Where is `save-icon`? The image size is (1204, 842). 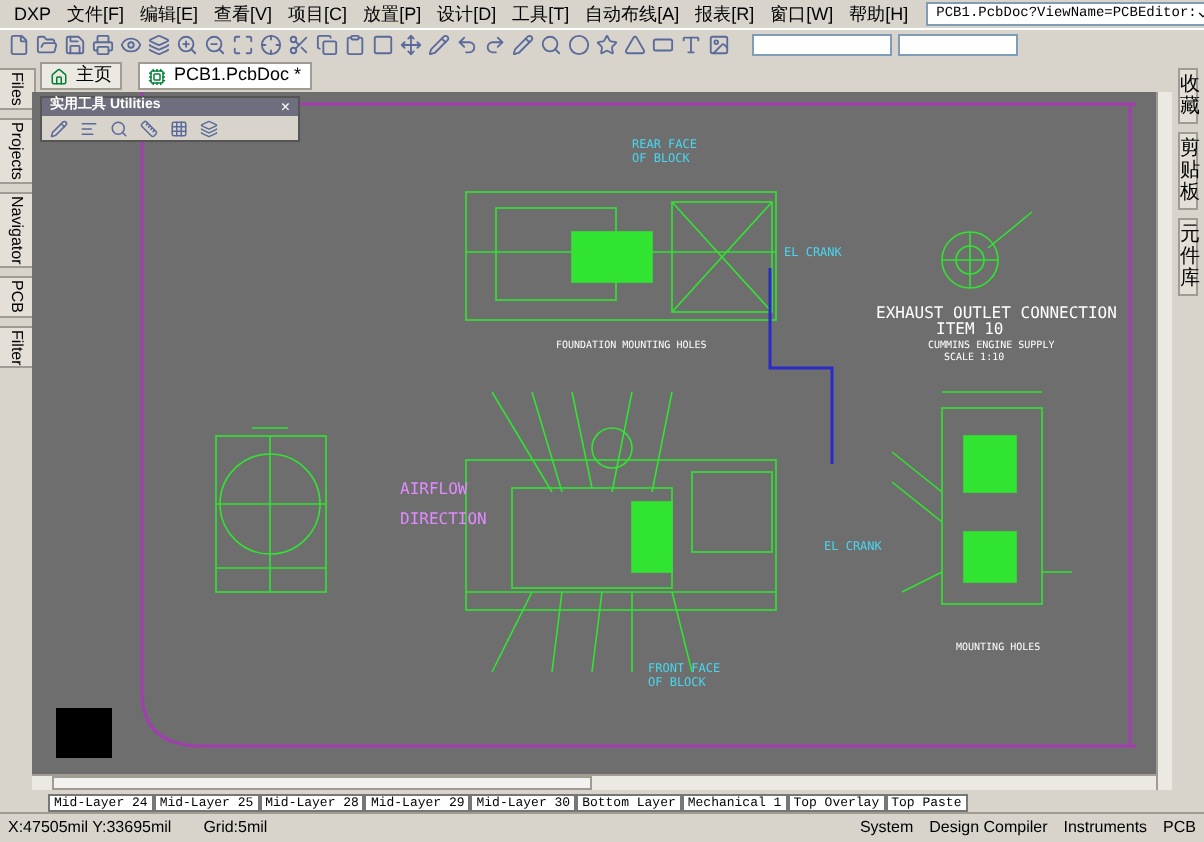 save-icon is located at coordinates (75, 45).